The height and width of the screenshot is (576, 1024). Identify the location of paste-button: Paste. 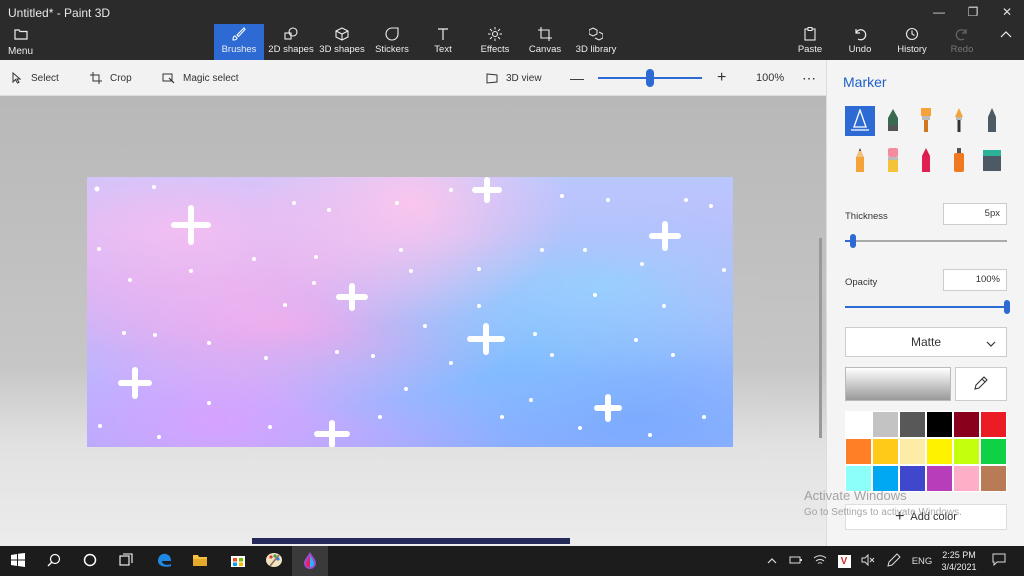
(810, 42).